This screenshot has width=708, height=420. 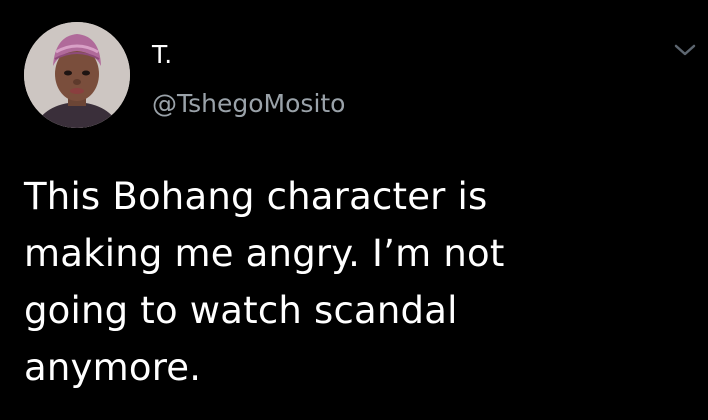 What do you see at coordinates (685, 50) in the screenshot?
I see `chevron-down-icon` at bounding box center [685, 50].